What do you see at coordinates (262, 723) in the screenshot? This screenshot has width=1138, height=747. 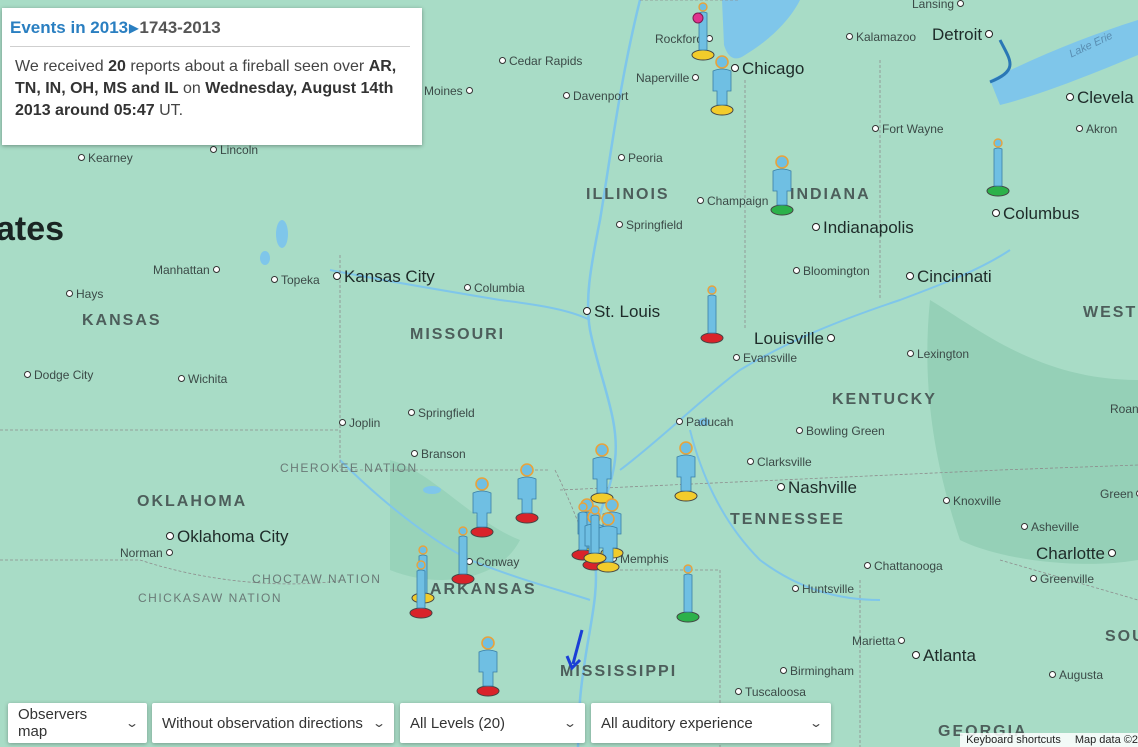 I see `directions-value: Without observation directions` at bounding box center [262, 723].